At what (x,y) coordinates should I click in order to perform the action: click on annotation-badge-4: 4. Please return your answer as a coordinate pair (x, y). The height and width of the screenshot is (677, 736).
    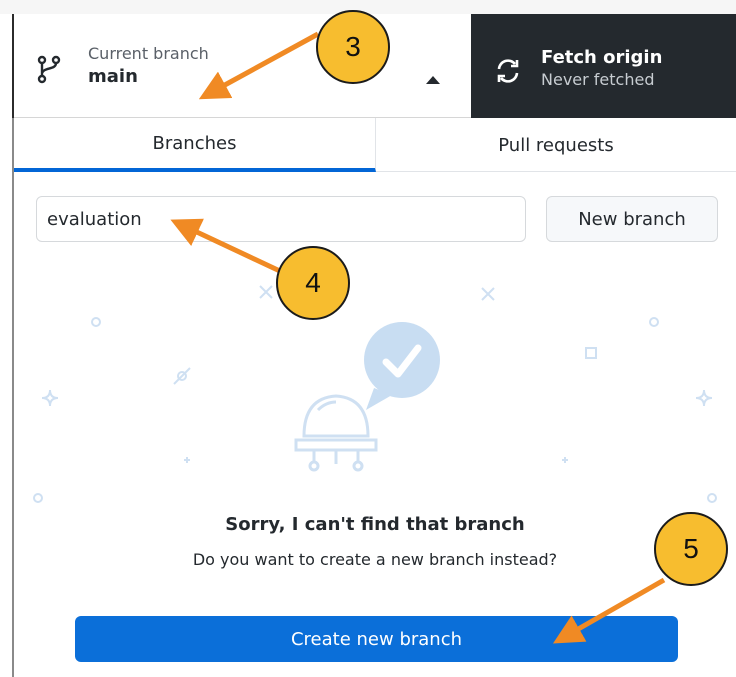
    Looking at the image, I should click on (313, 283).